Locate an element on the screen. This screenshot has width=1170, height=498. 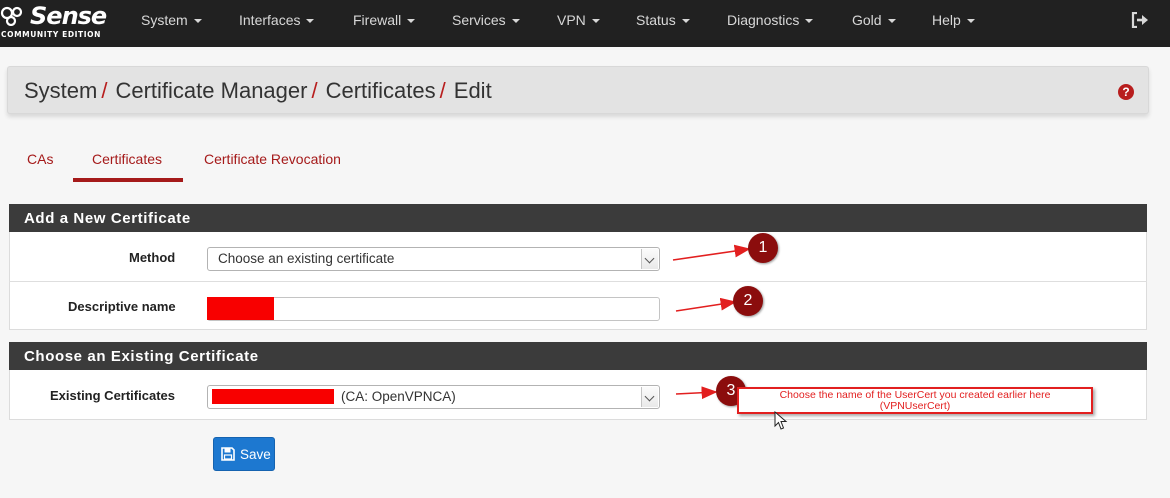
save-button: Save is located at coordinates (244, 454).